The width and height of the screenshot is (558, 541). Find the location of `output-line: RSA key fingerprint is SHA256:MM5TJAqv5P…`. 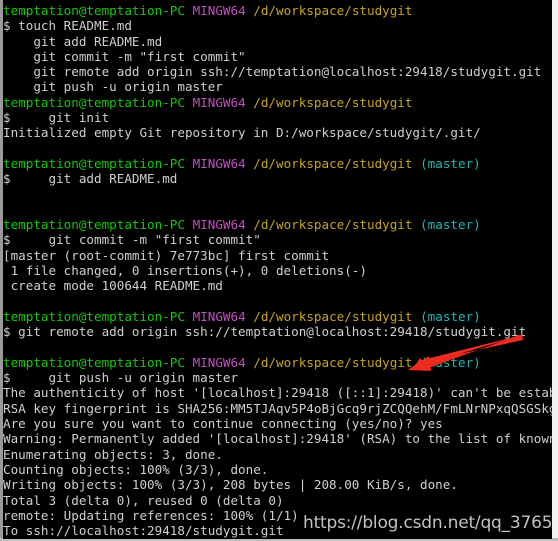

output-line: RSA key fingerprint is SHA256:MM5TJAqv5P… is located at coordinates (277, 408).